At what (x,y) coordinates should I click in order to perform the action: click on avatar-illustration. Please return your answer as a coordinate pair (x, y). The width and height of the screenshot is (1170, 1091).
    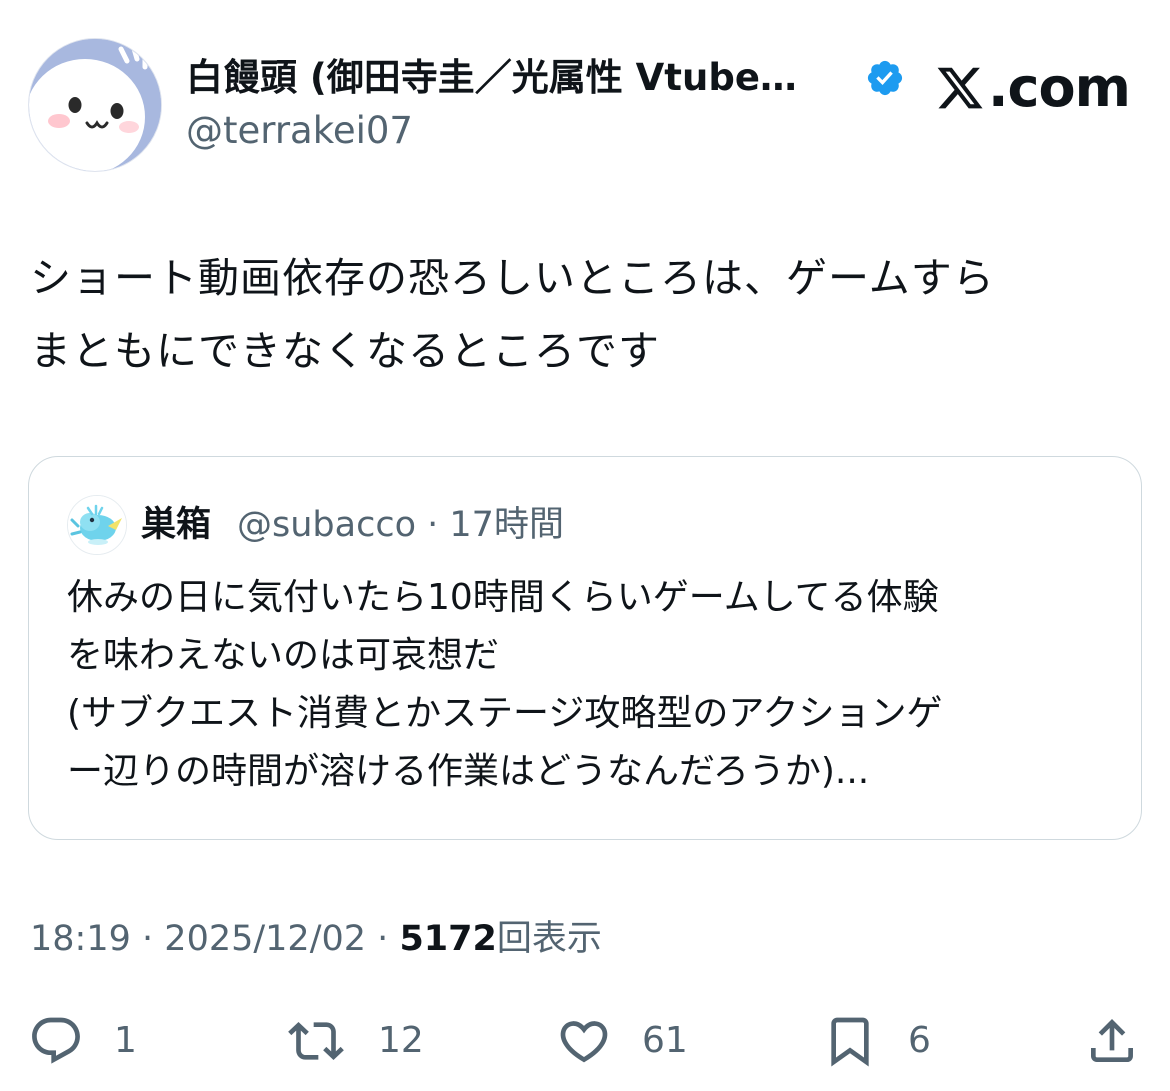
    Looking at the image, I should click on (95, 105).